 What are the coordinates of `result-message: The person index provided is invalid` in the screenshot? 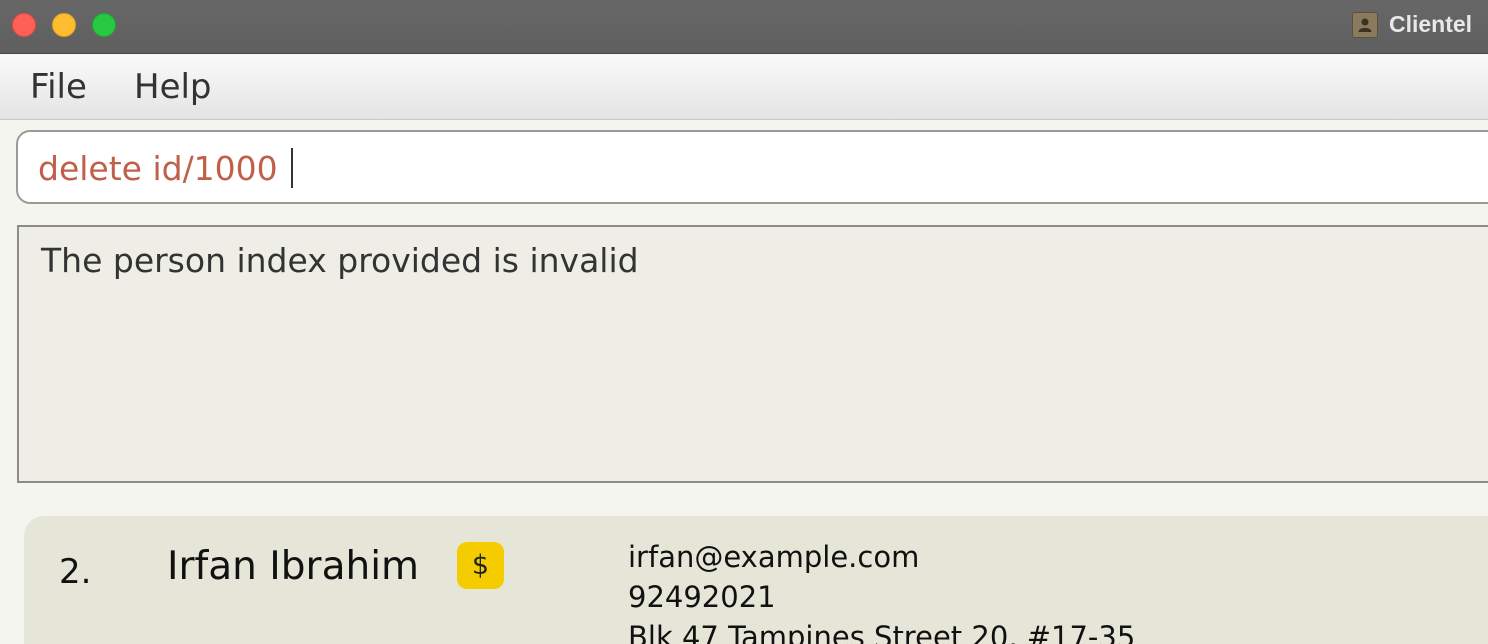 It's located at (340, 260).